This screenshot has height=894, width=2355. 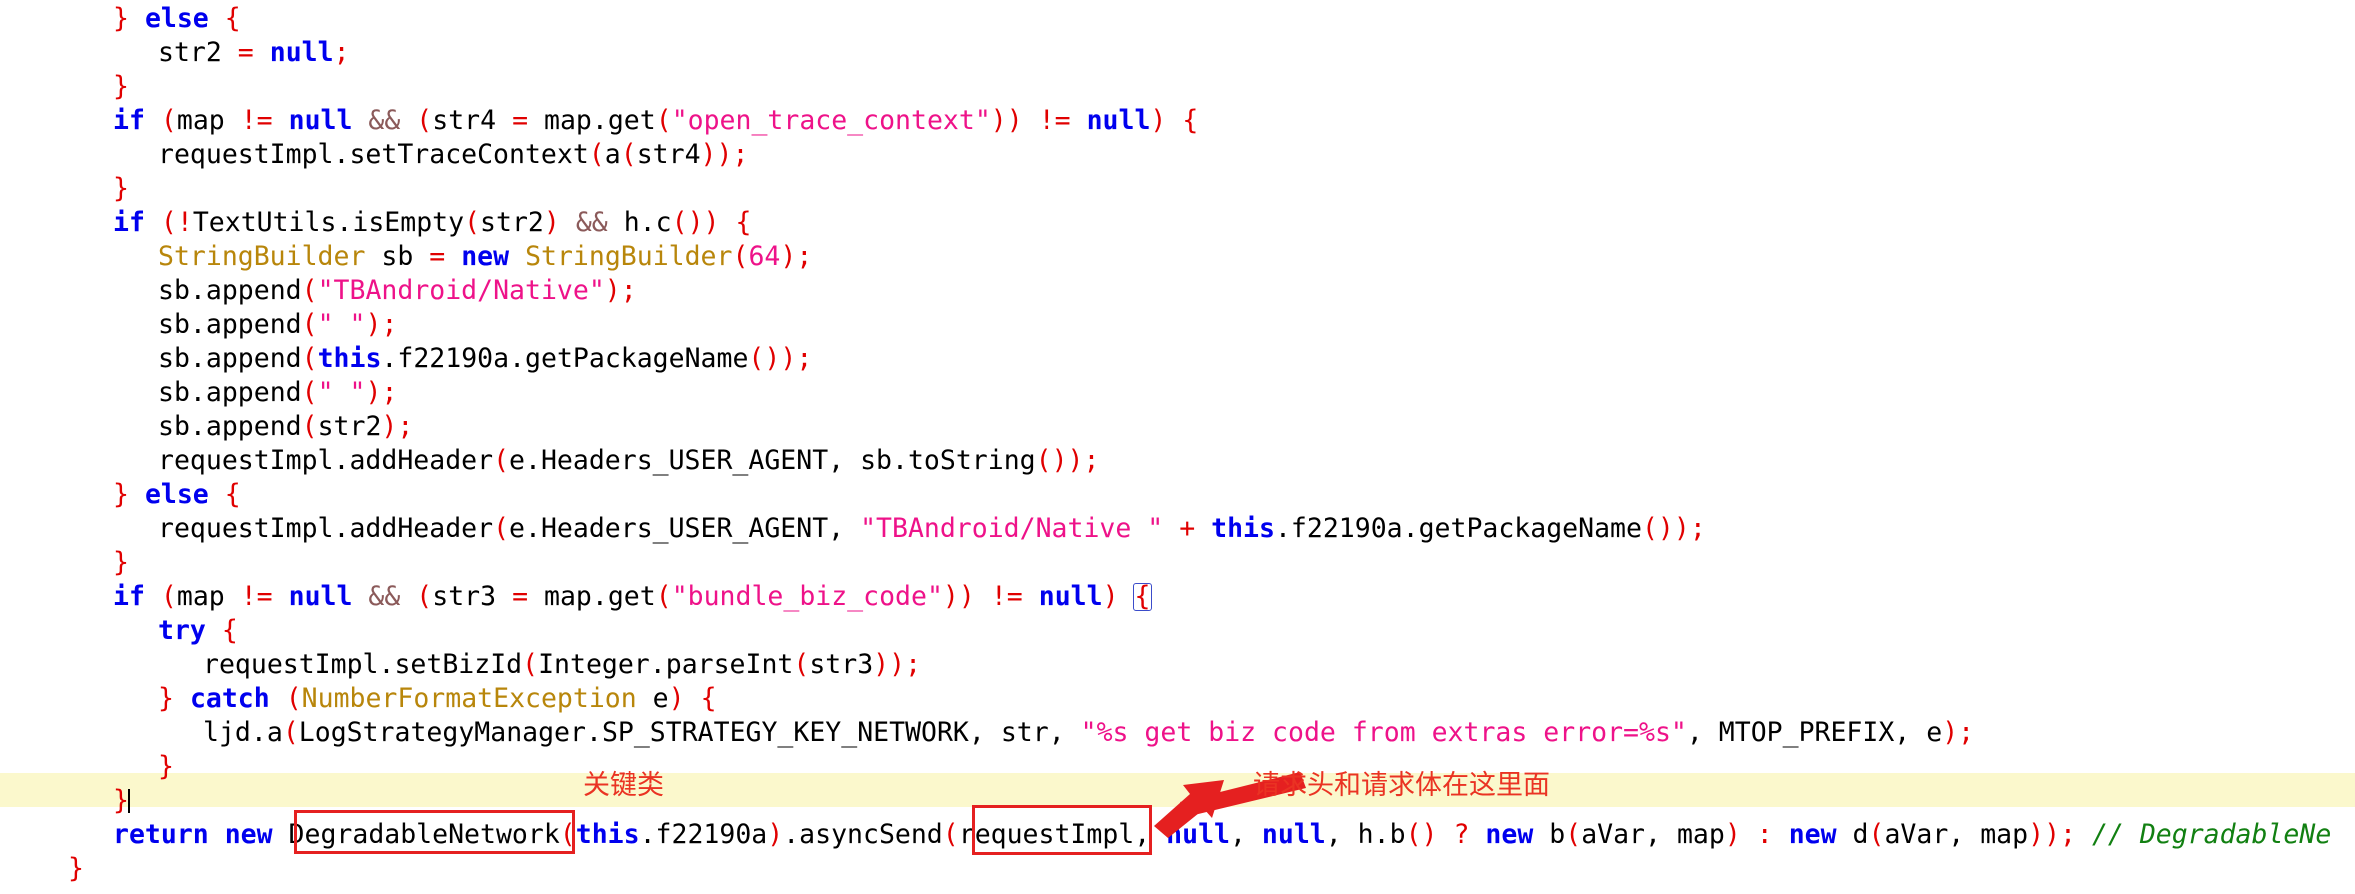 I want to click on code-identifier: getPackageName, so click(x=637, y=358).